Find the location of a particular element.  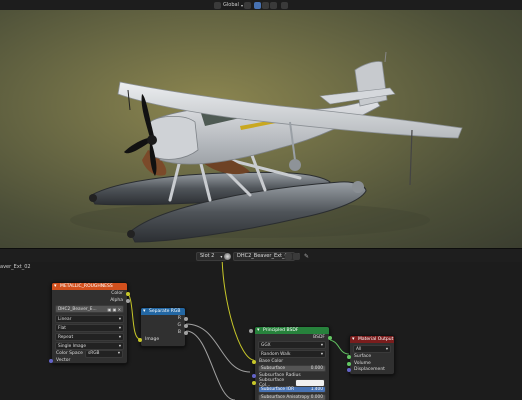

slot-dropdown: Slot 2 ▾ is located at coordinates (211, 256).